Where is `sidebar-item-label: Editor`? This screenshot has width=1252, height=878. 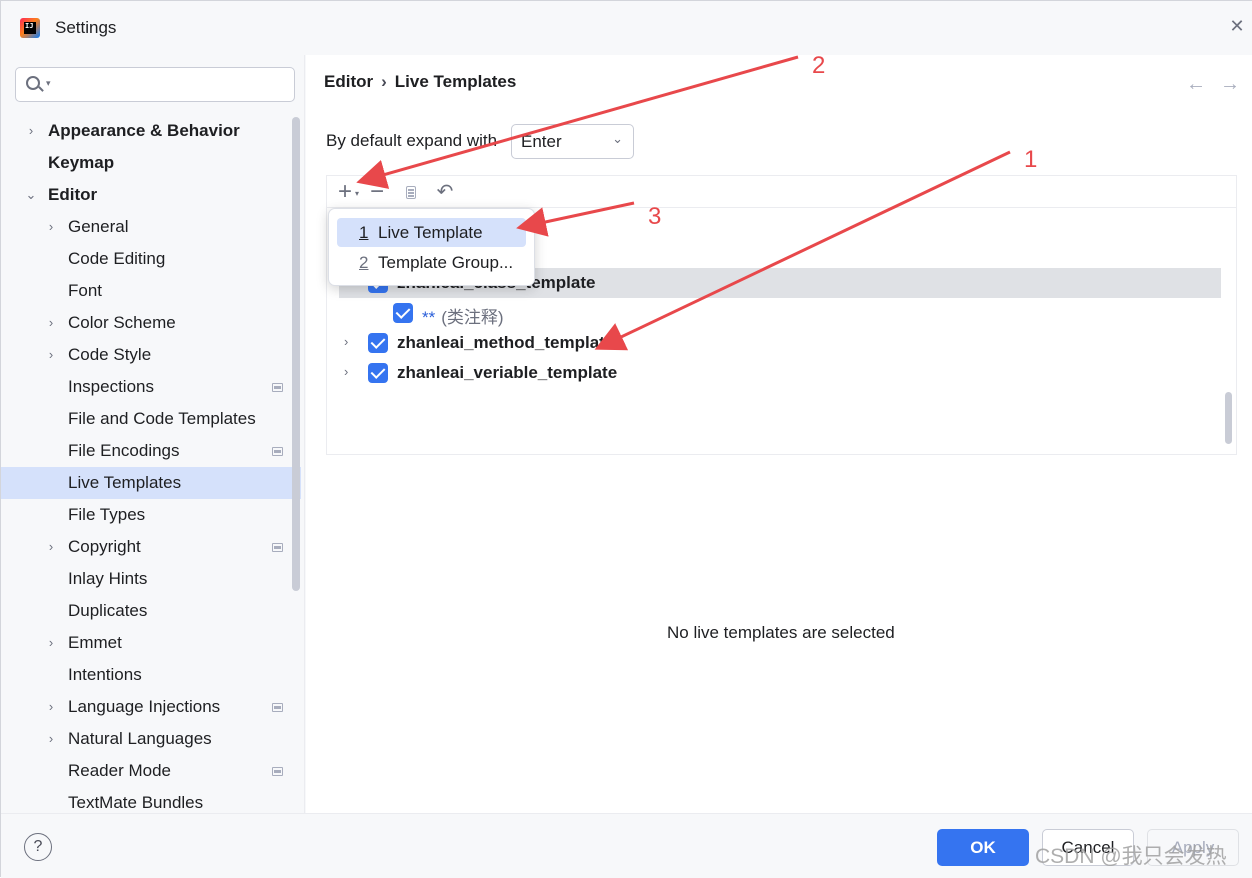
sidebar-item-label: Editor is located at coordinates (73, 194).